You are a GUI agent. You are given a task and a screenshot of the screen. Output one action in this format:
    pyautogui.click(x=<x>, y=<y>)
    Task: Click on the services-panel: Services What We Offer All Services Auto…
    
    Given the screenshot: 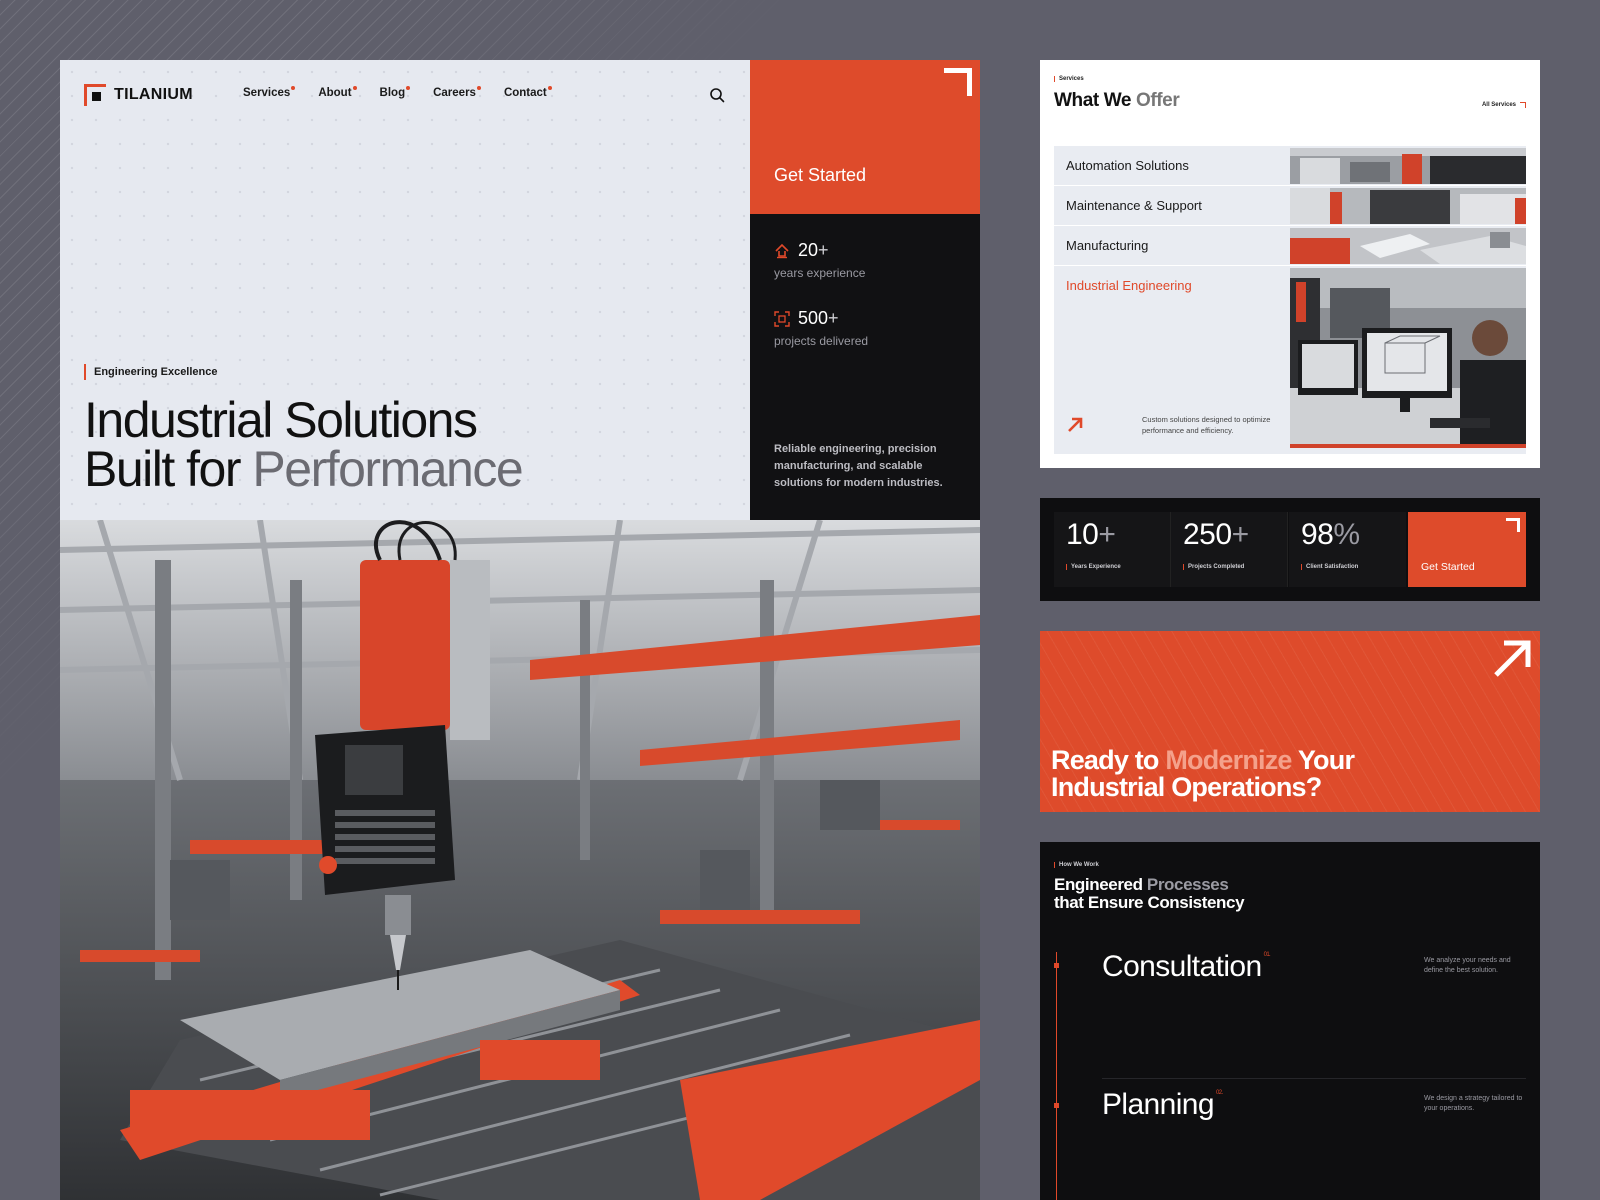 What is the action you would take?
    pyautogui.click(x=1290, y=264)
    